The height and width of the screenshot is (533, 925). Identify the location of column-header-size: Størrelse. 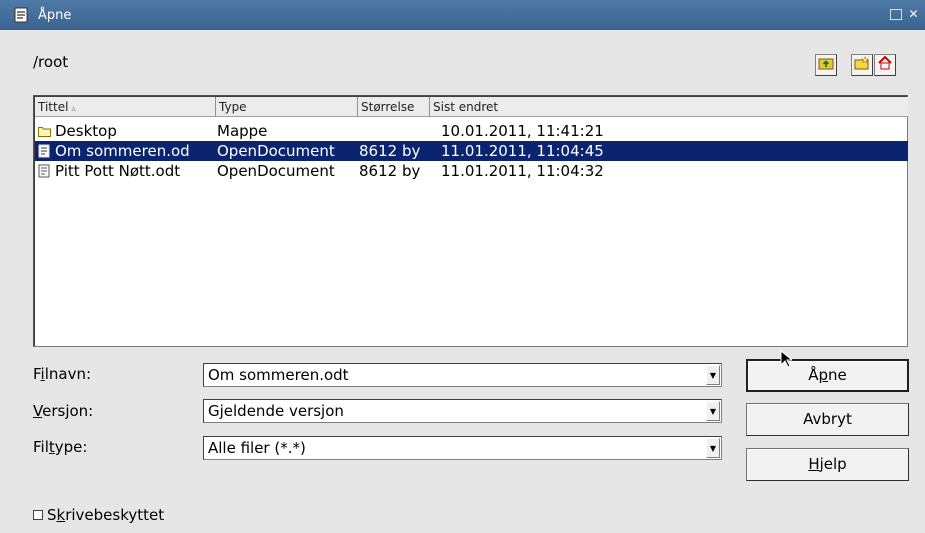
(394, 107).